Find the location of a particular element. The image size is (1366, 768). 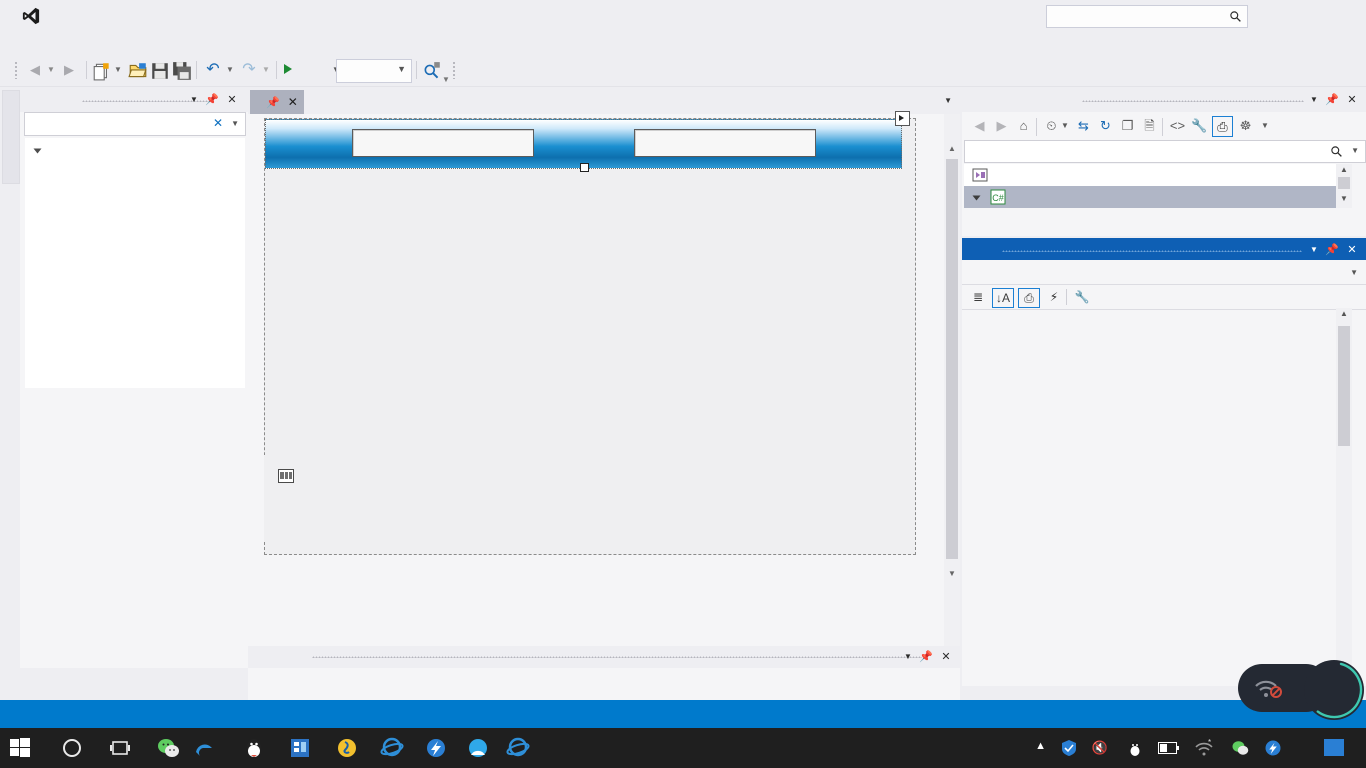

minimize-button is located at coordinates (1269, 15).